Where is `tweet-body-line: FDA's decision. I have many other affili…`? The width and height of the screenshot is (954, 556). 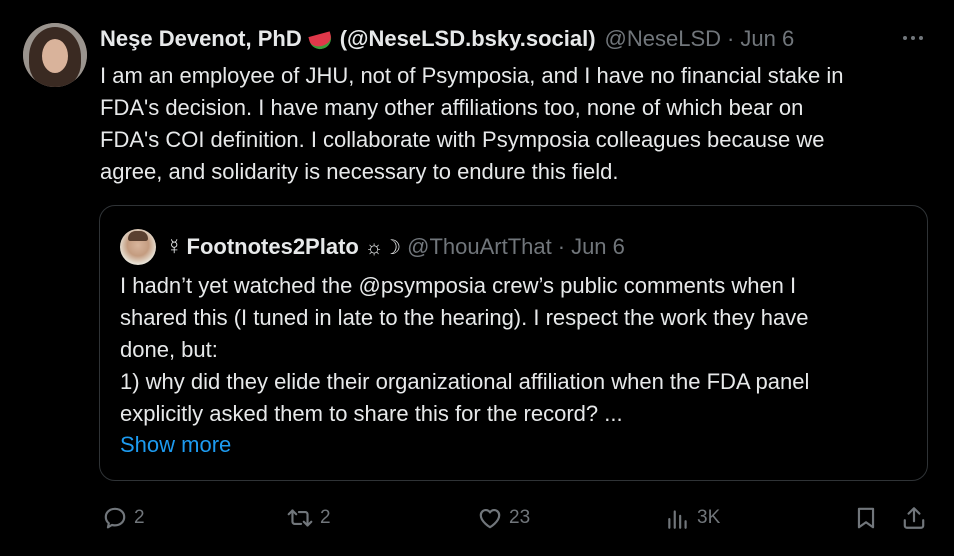
tweet-body-line: FDA's decision. I have many other affili… is located at coordinates (452, 107).